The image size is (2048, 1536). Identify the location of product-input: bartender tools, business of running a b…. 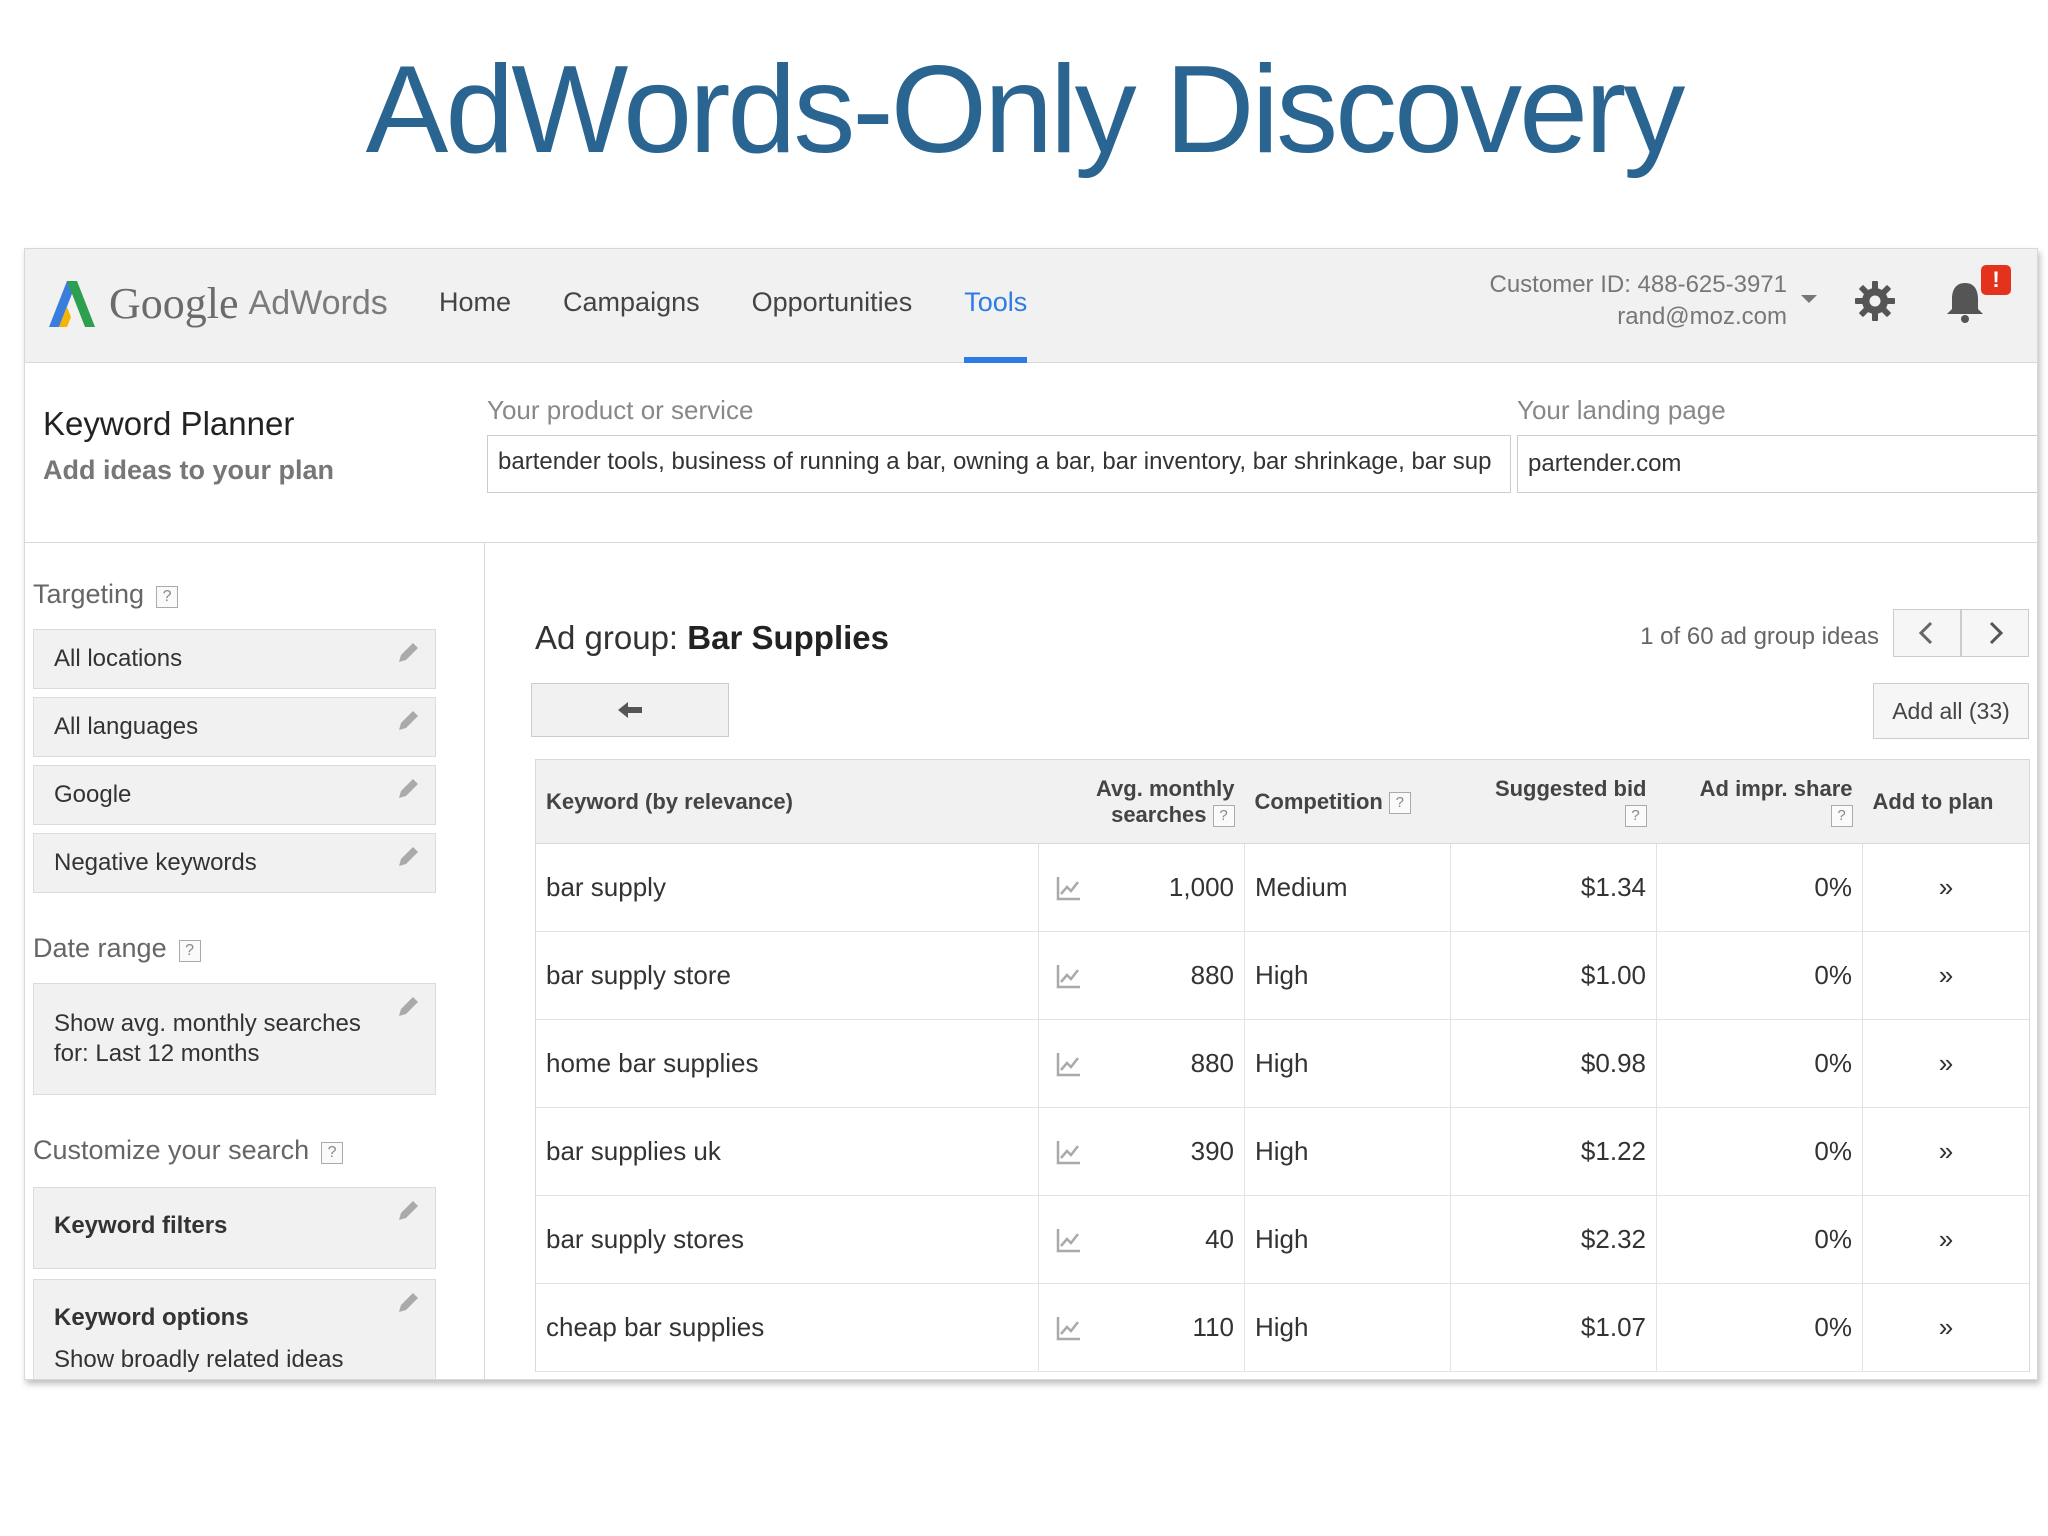
(999, 464).